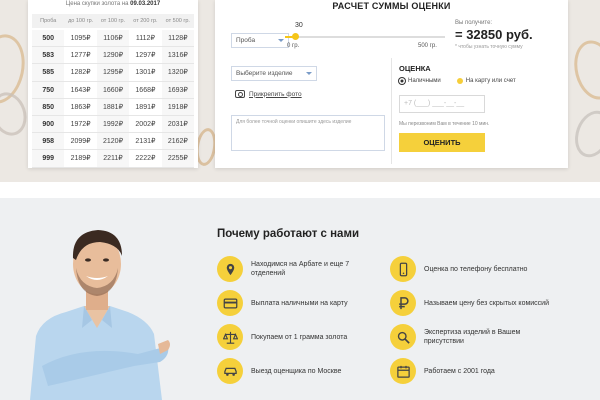  I want to click on price-cell: 1277₽, so click(80, 56).